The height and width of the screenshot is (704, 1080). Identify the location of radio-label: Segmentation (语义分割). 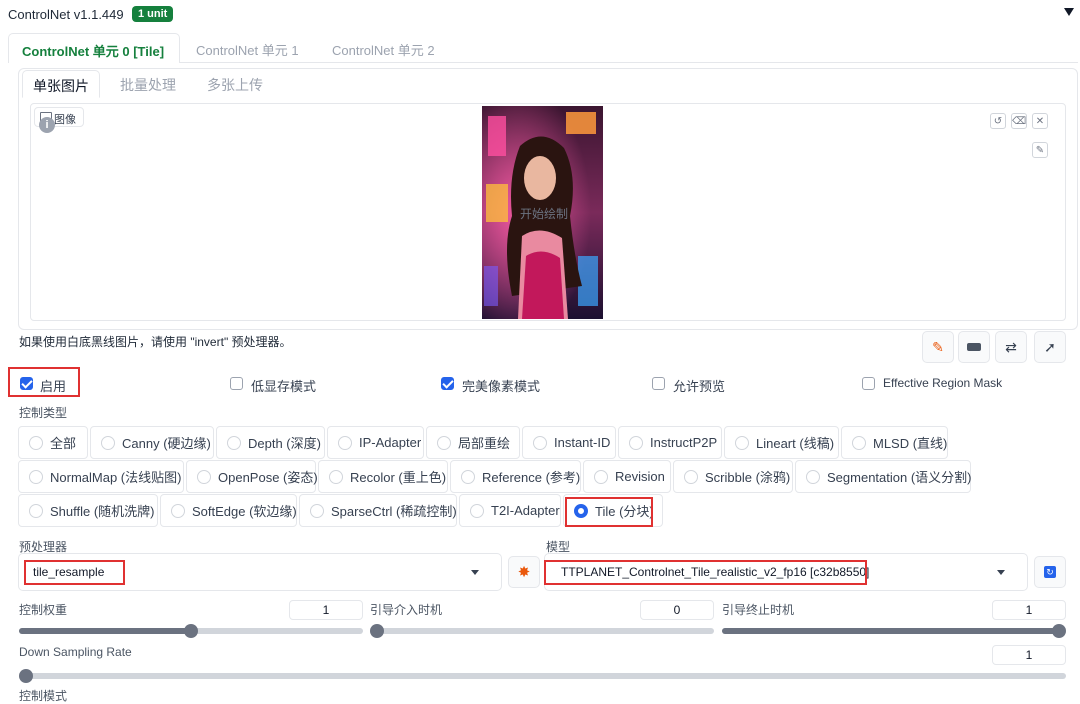
(899, 477).